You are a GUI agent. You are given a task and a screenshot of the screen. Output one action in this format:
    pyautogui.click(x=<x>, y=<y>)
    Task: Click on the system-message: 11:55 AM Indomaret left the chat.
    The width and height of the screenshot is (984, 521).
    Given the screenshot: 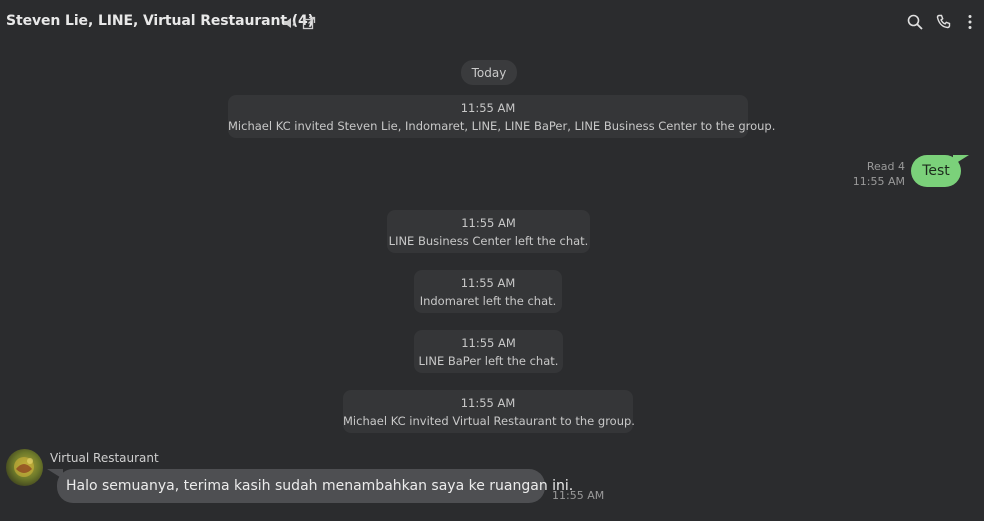 What is the action you would take?
    pyautogui.click(x=488, y=291)
    